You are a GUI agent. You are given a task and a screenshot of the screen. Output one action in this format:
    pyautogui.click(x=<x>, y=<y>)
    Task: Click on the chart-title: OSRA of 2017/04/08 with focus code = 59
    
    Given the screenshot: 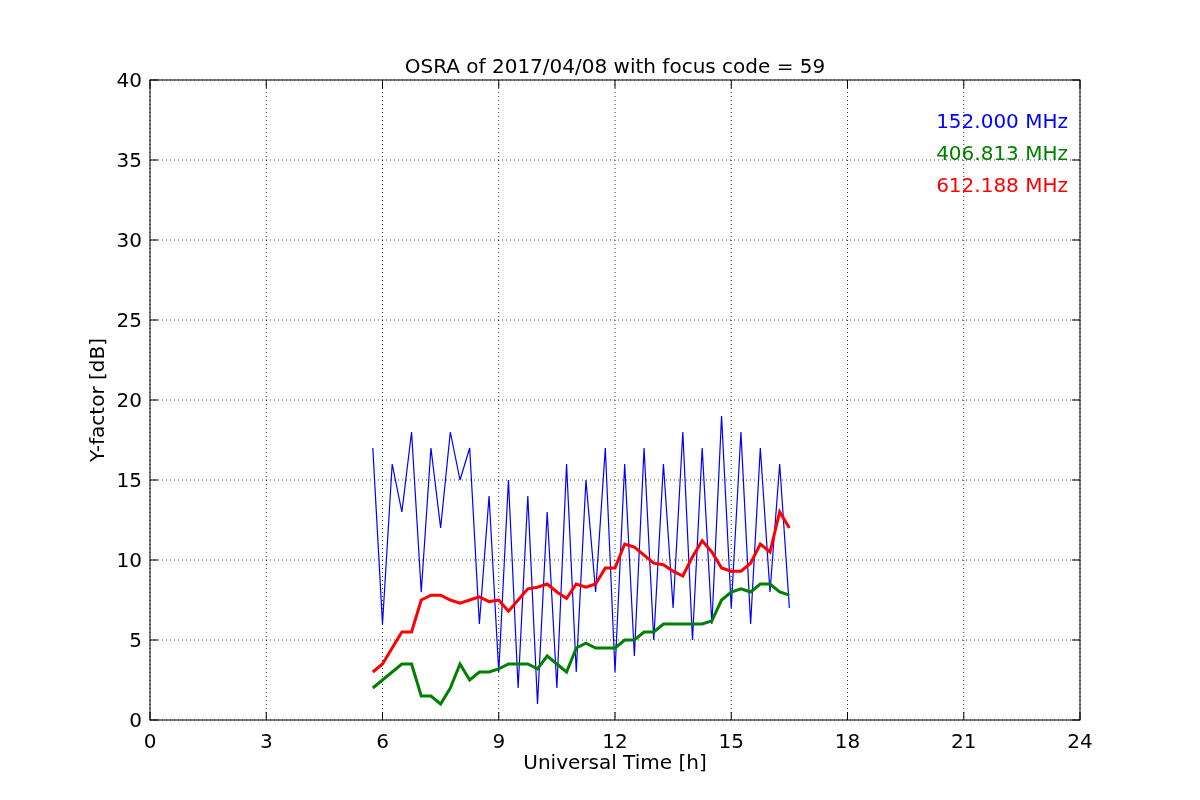 What is the action you would take?
    pyautogui.click(x=615, y=66)
    